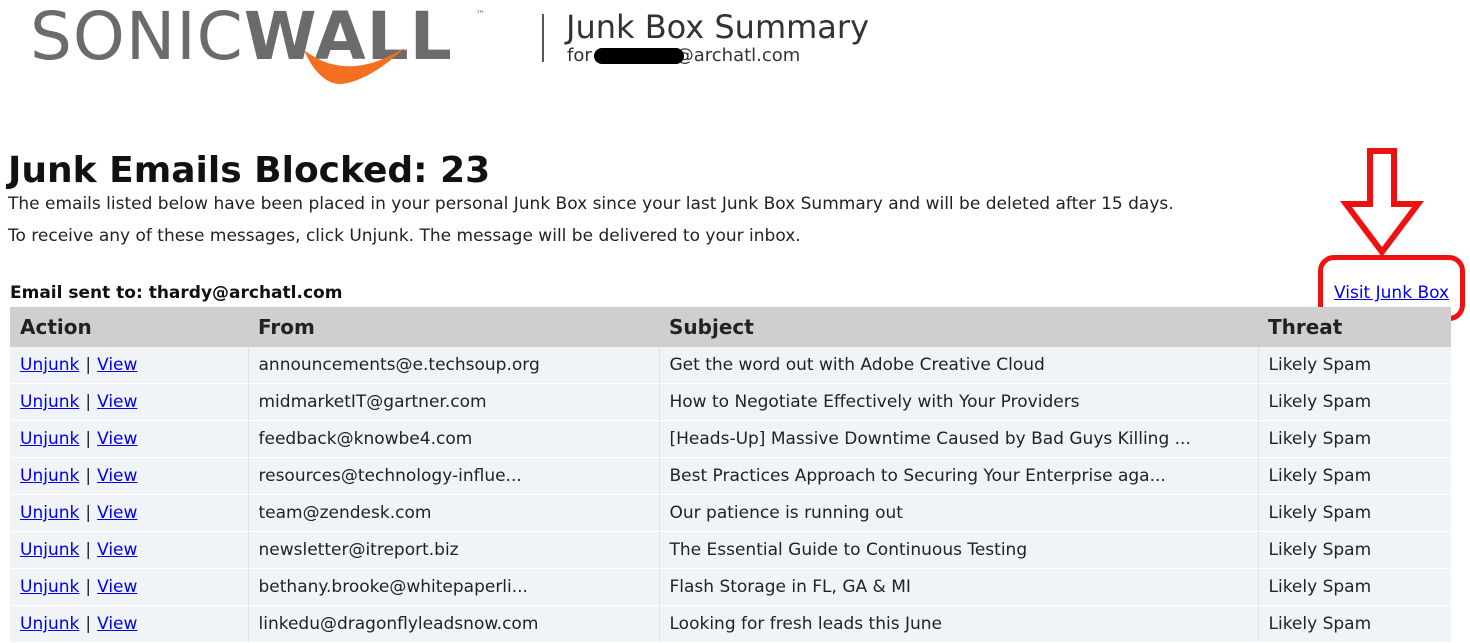 Image resolution: width=1470 pixels, height=643 pixels. I want to click on logo-swoosh-icon, so click(354, 66).